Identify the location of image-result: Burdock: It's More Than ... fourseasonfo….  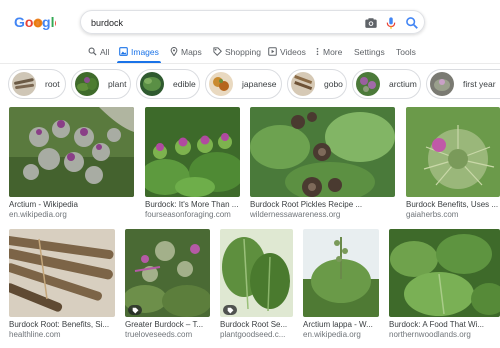
(192, 163).